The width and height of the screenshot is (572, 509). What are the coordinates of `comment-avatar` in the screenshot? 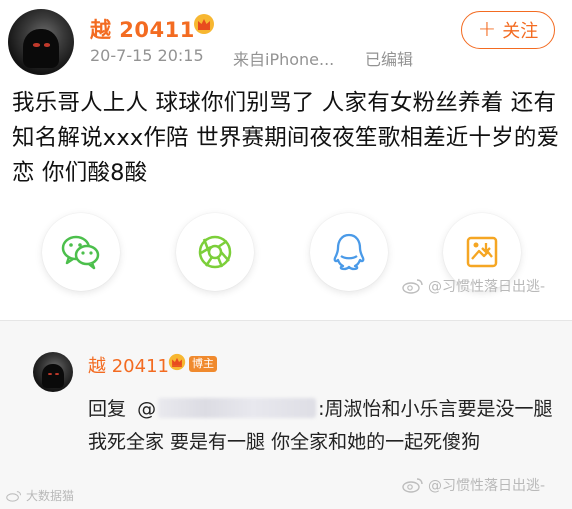 It's located at (53, 372).